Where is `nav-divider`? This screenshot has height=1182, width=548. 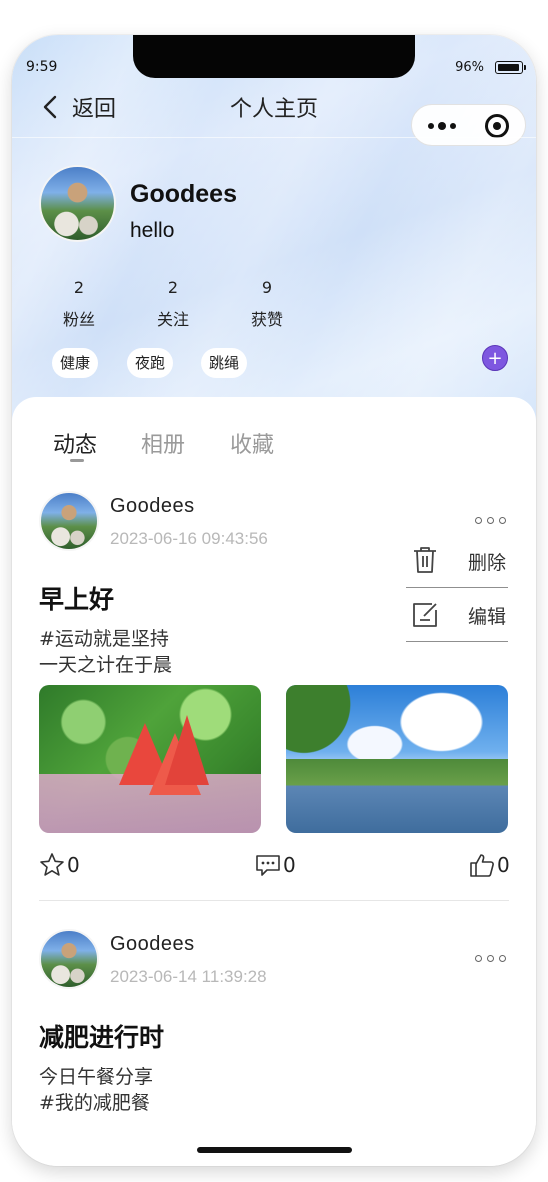 nav-divider is located at coordinates (274, 137).